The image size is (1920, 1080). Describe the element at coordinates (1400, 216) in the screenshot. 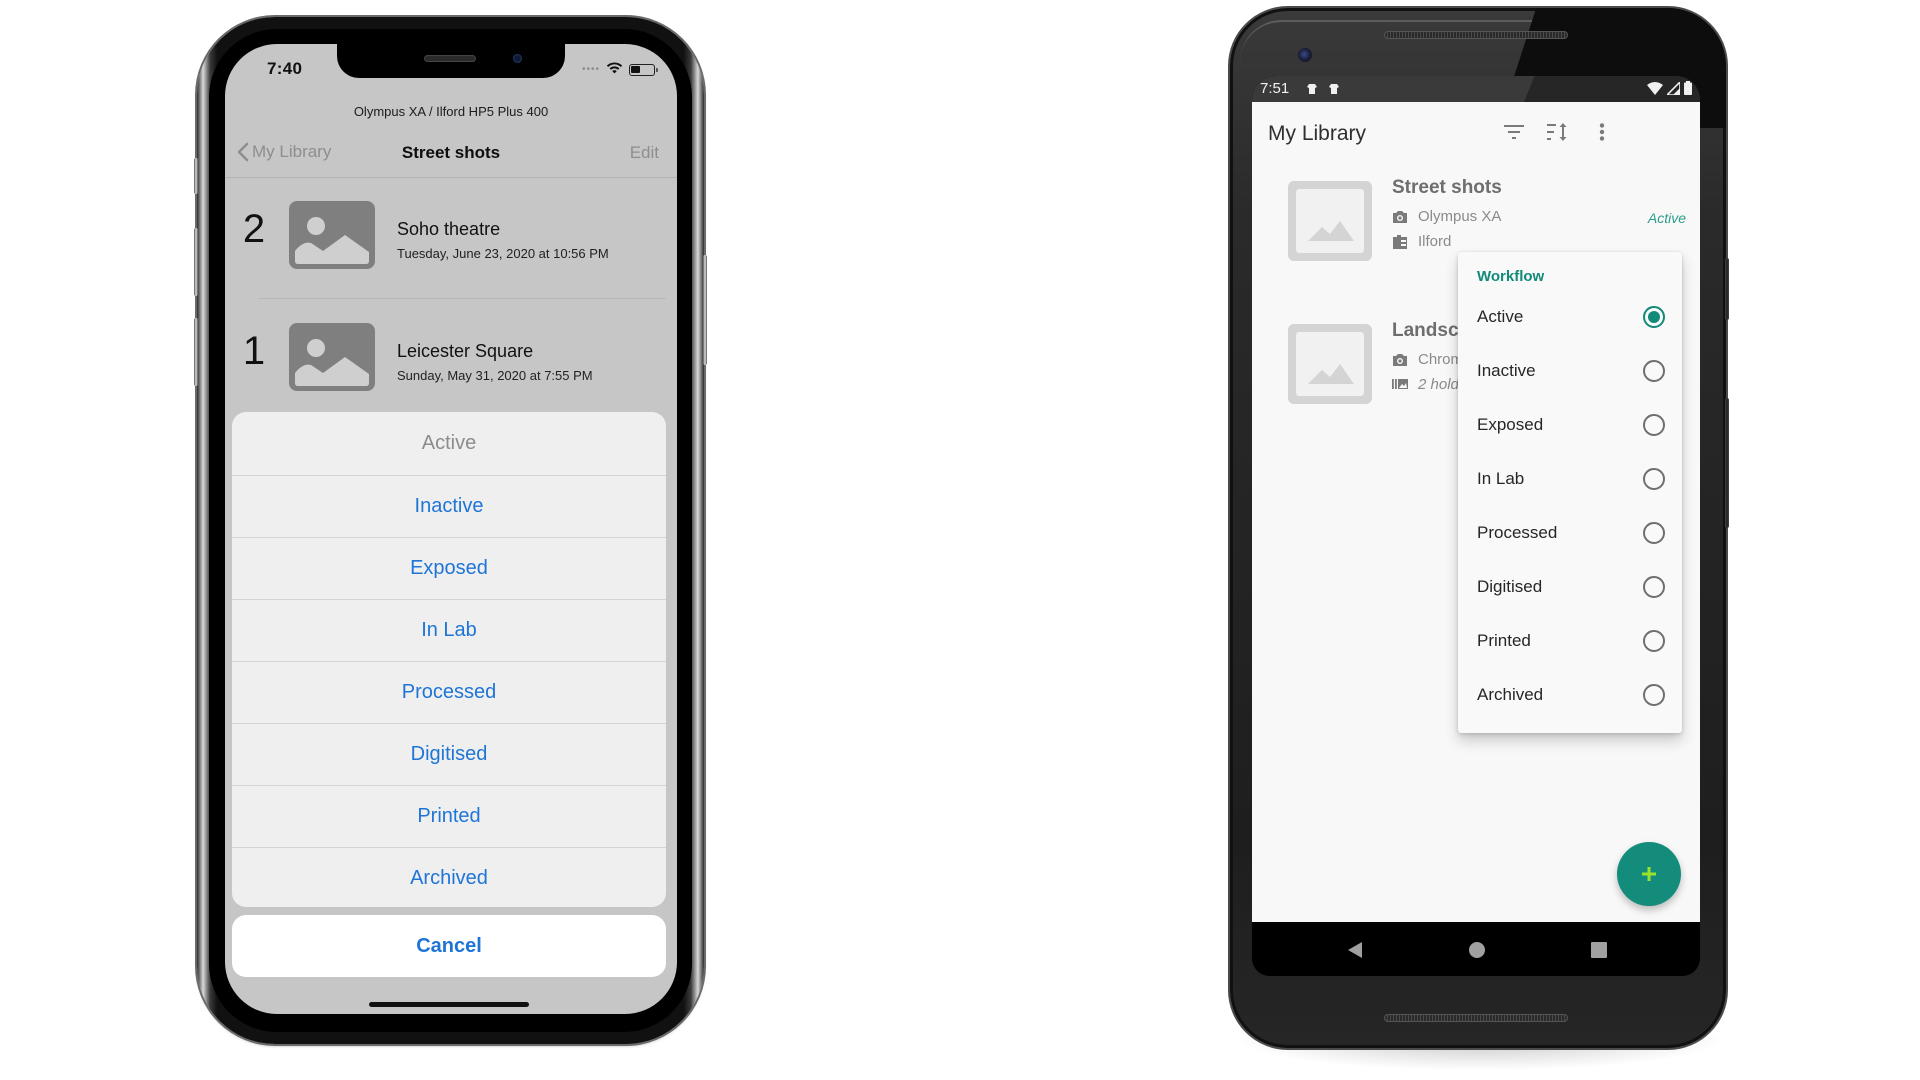

I see `camera-icon` at that location.